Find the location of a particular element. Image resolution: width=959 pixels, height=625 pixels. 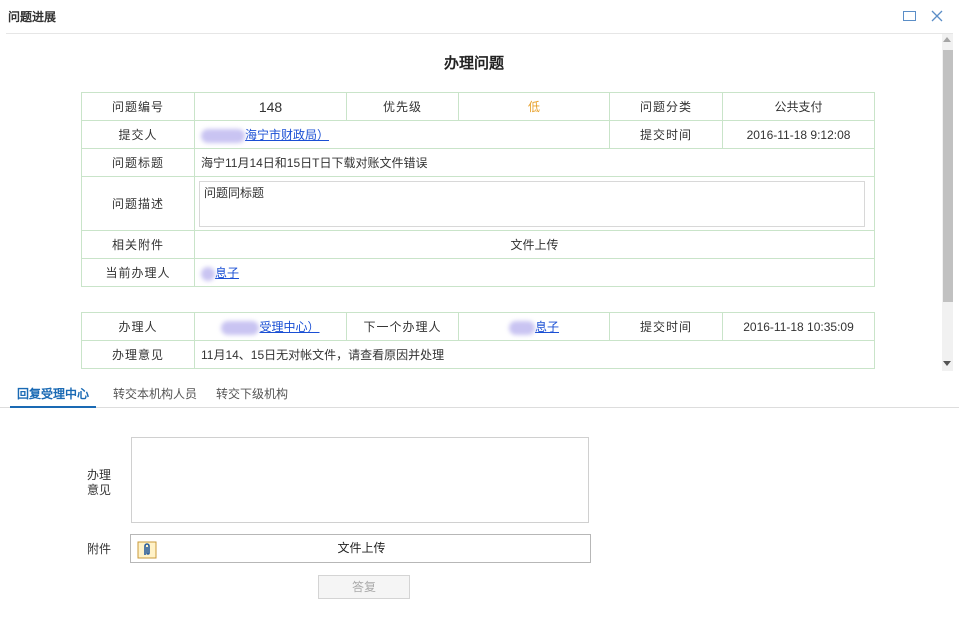

issue-desc-cell: 问题同标题 is located at coordinates (534, 203).